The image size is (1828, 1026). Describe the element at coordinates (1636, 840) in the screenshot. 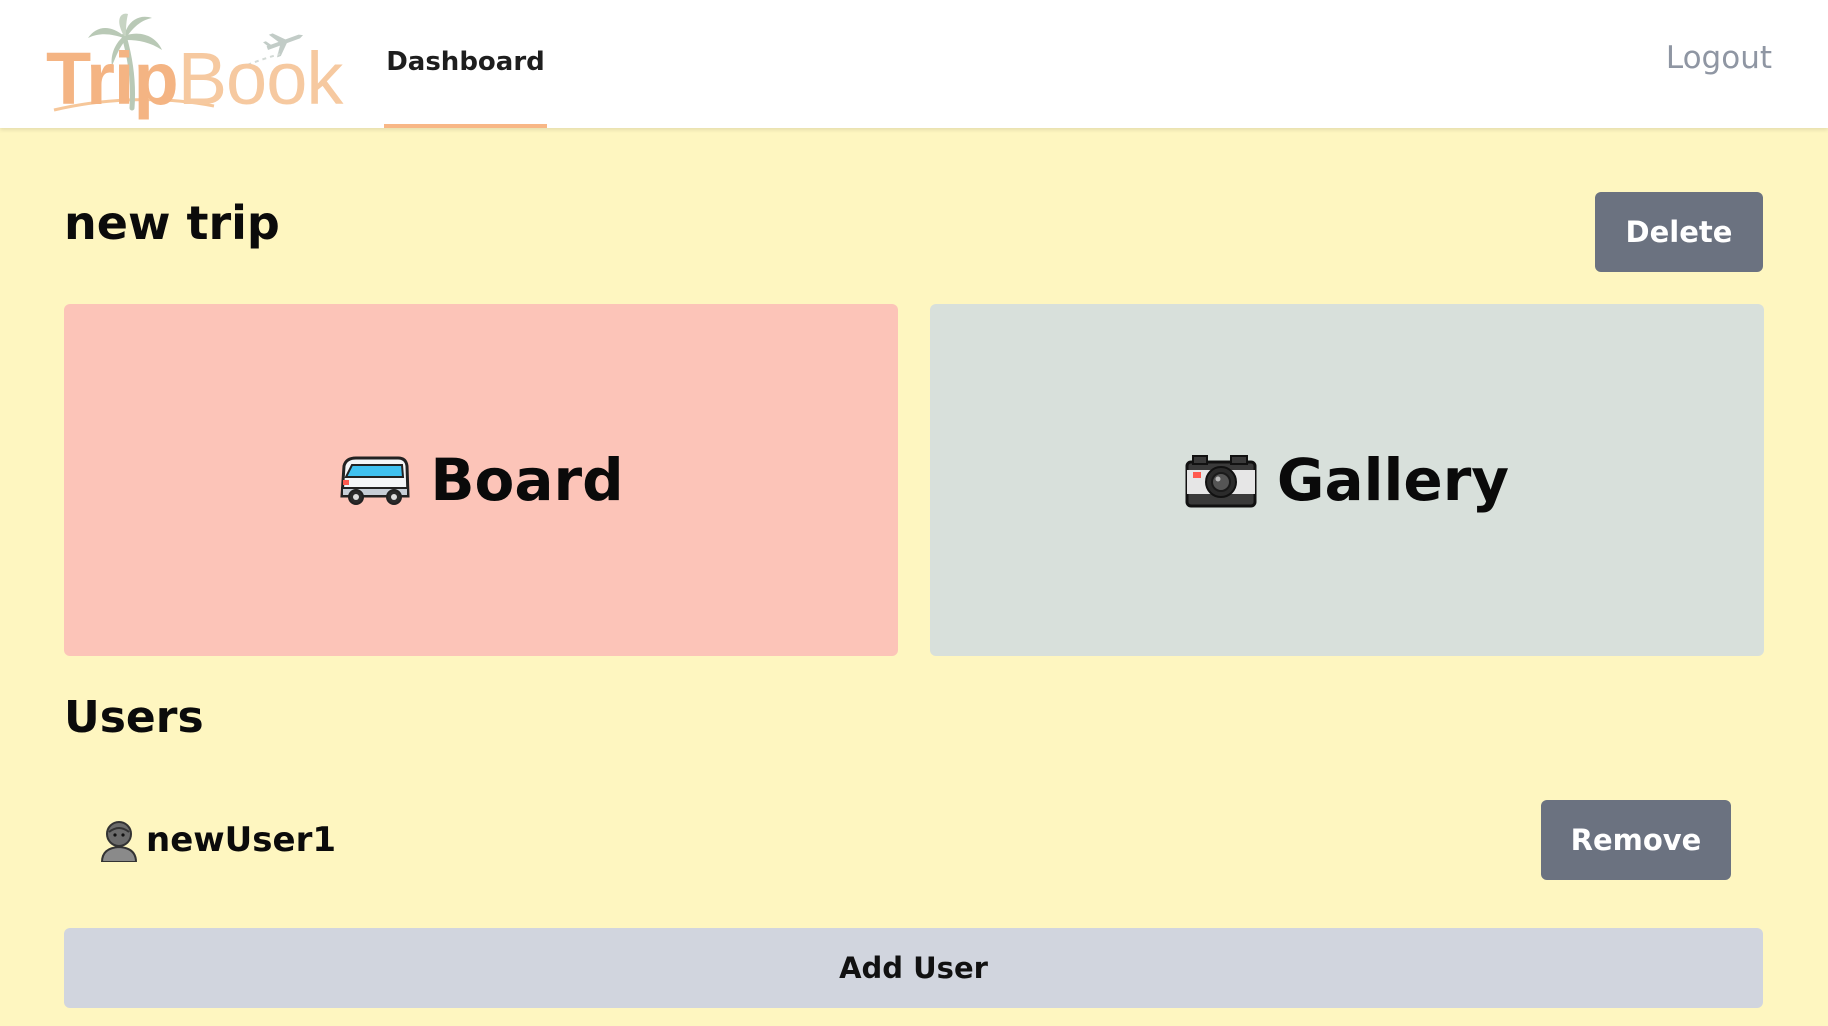

I see `remove-user-button: Remove` at that location.